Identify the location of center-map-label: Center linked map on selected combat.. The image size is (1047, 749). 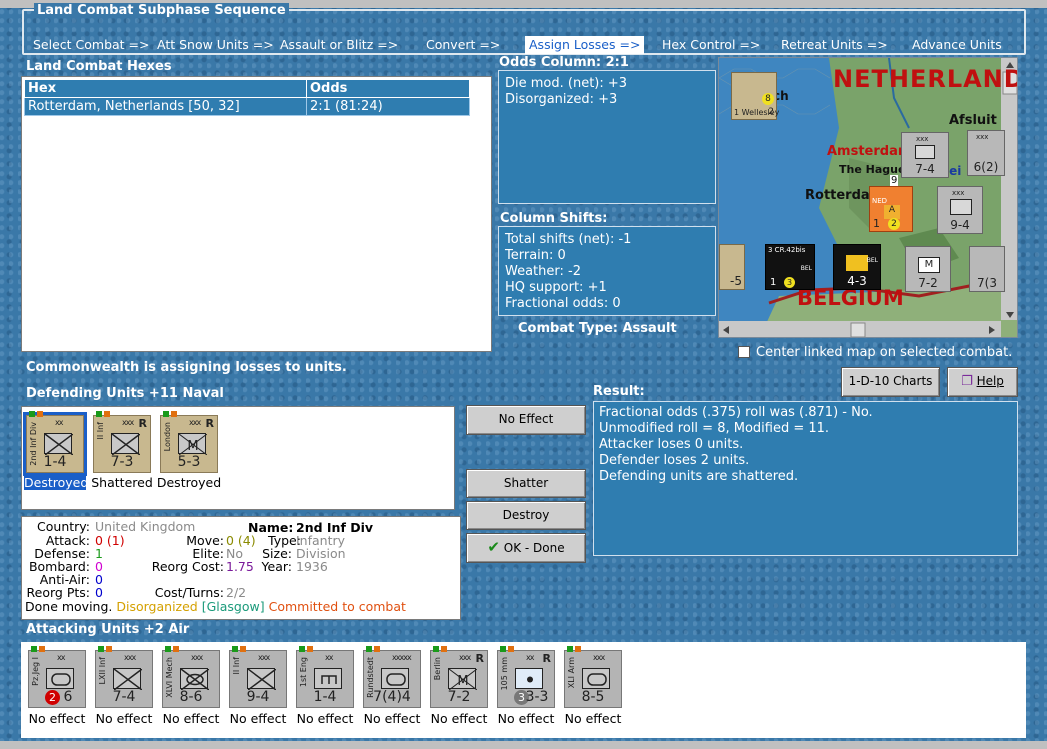
(884, 352).